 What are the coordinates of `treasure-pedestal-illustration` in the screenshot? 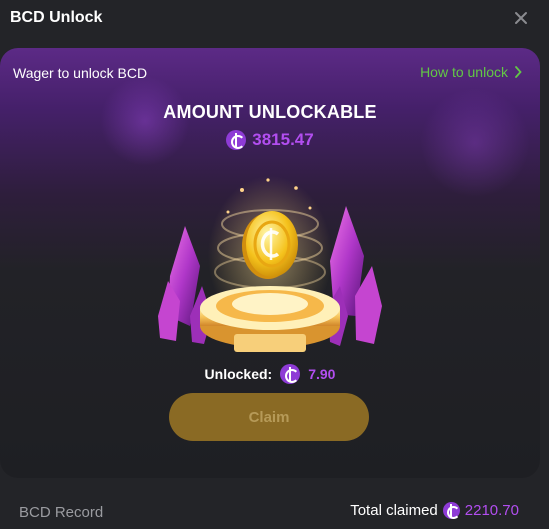 It's located at (270, 264).